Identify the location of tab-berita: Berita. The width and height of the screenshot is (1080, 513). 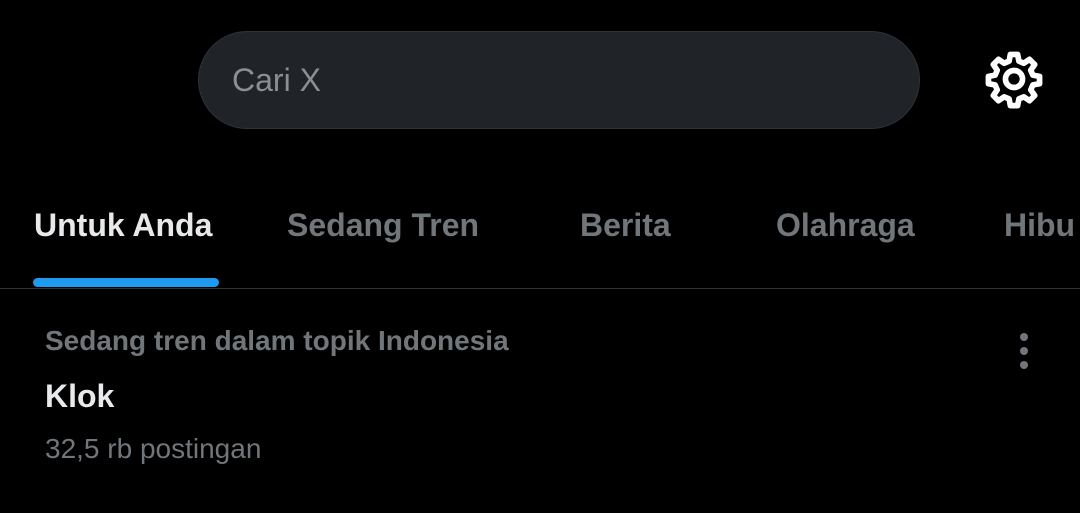
(625, 238).